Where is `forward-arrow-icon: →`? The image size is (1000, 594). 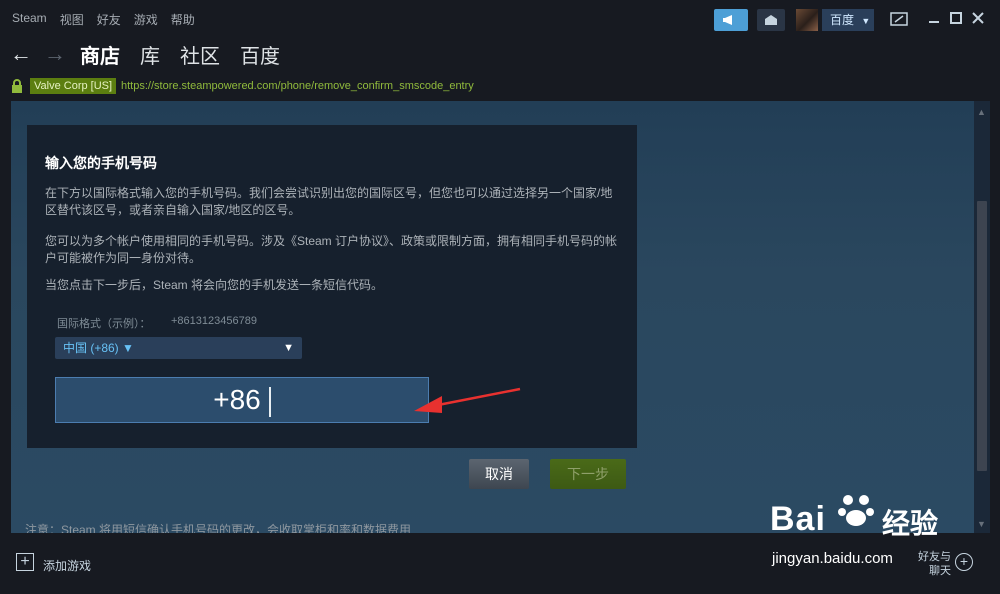 forward-arrow-icon: → is located at coordinates (55, 54).